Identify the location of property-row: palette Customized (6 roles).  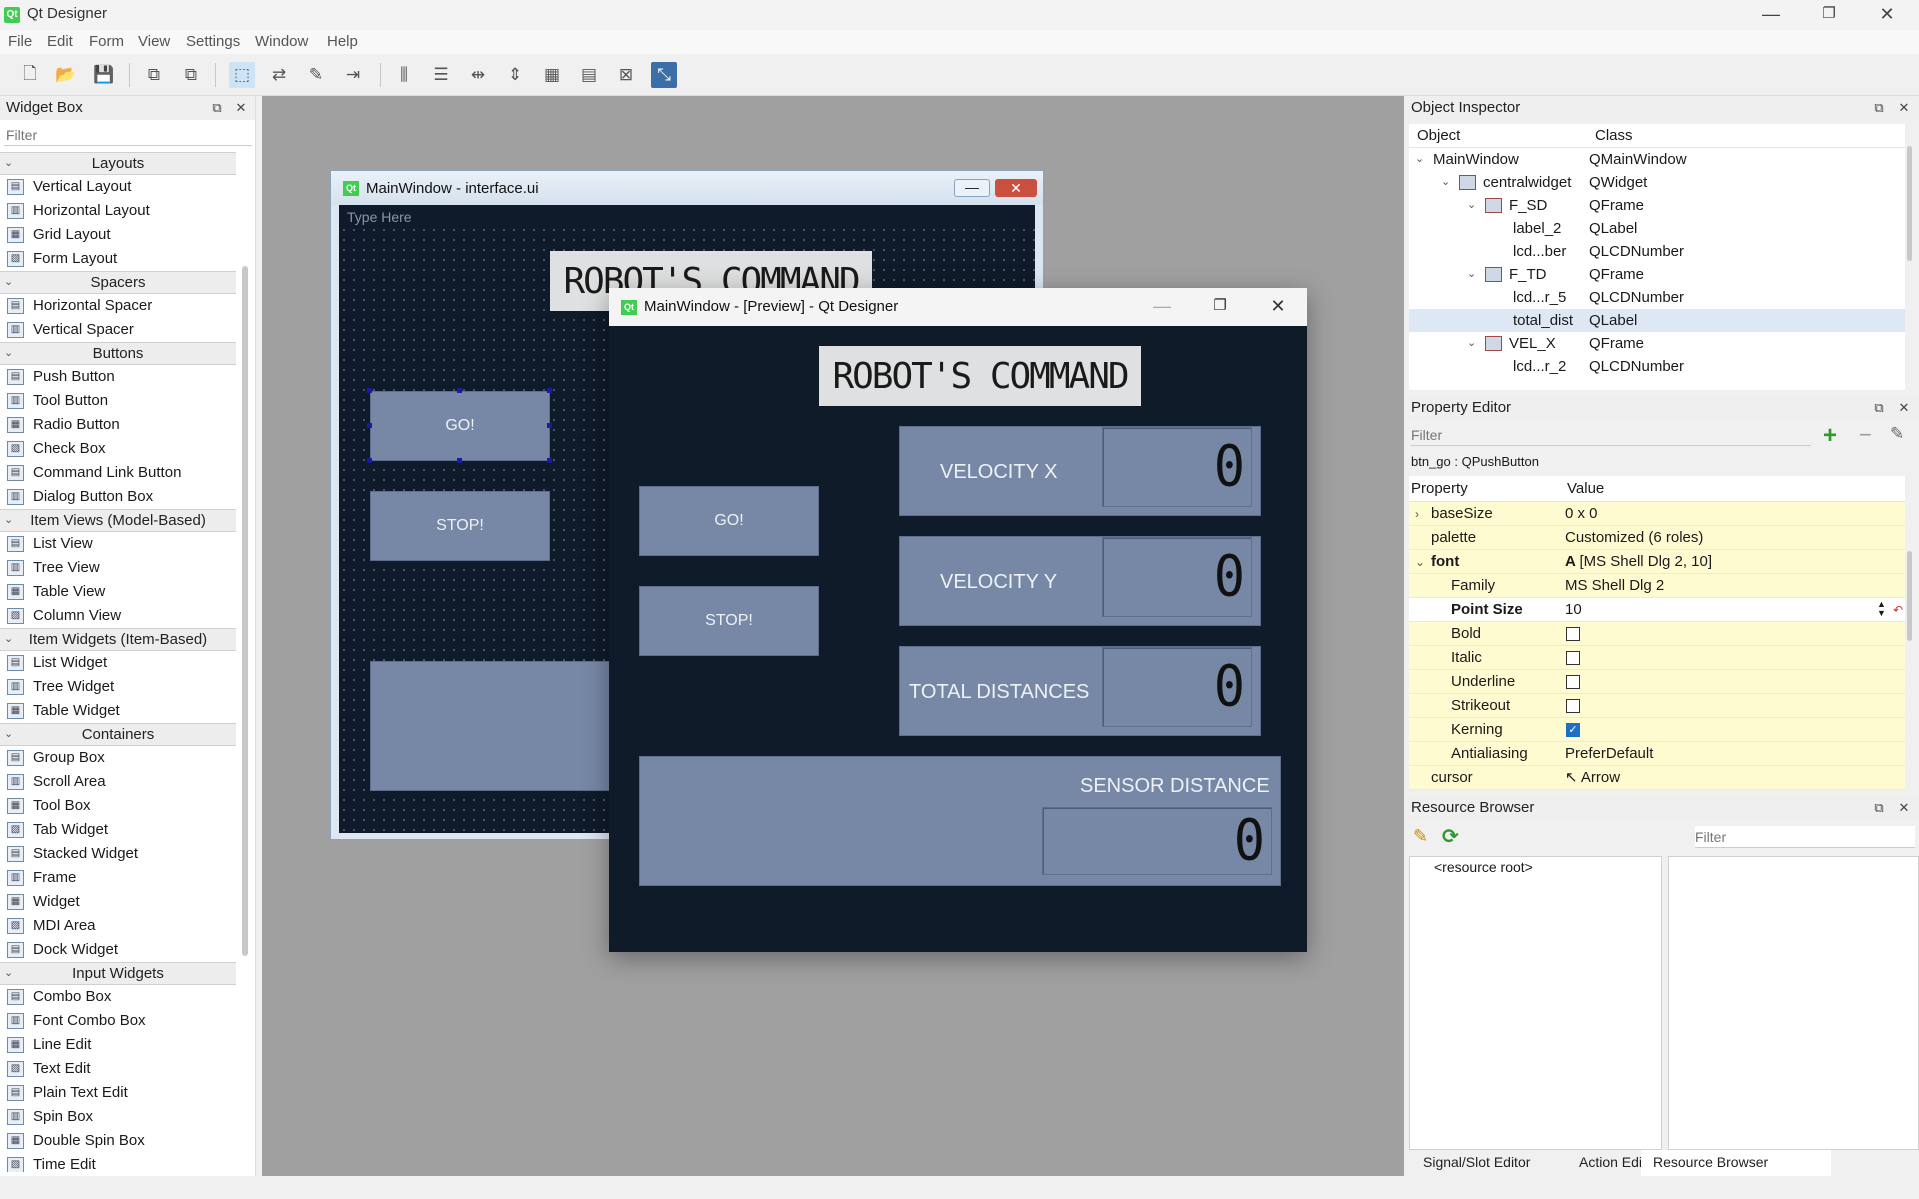
(1657, 538).